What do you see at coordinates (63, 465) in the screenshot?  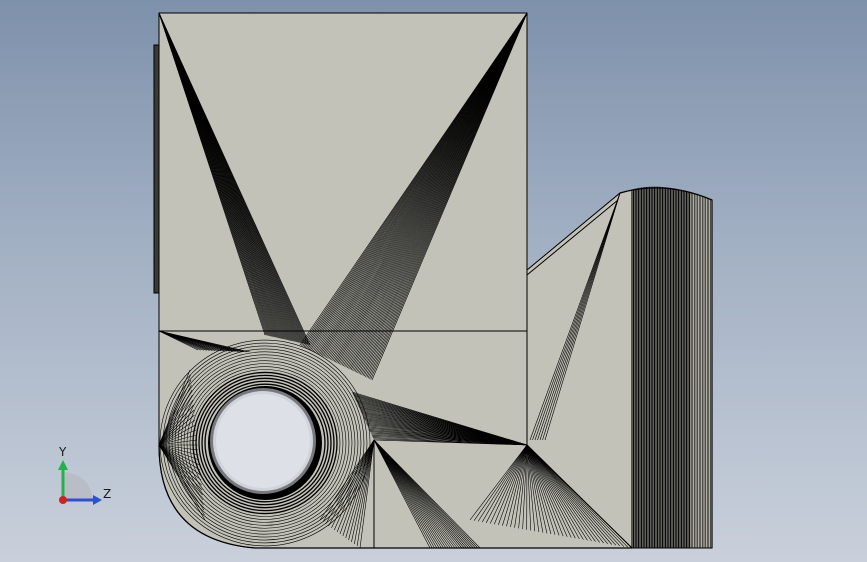 I see `triad-y-arrow` at bounding box center [63, 465].